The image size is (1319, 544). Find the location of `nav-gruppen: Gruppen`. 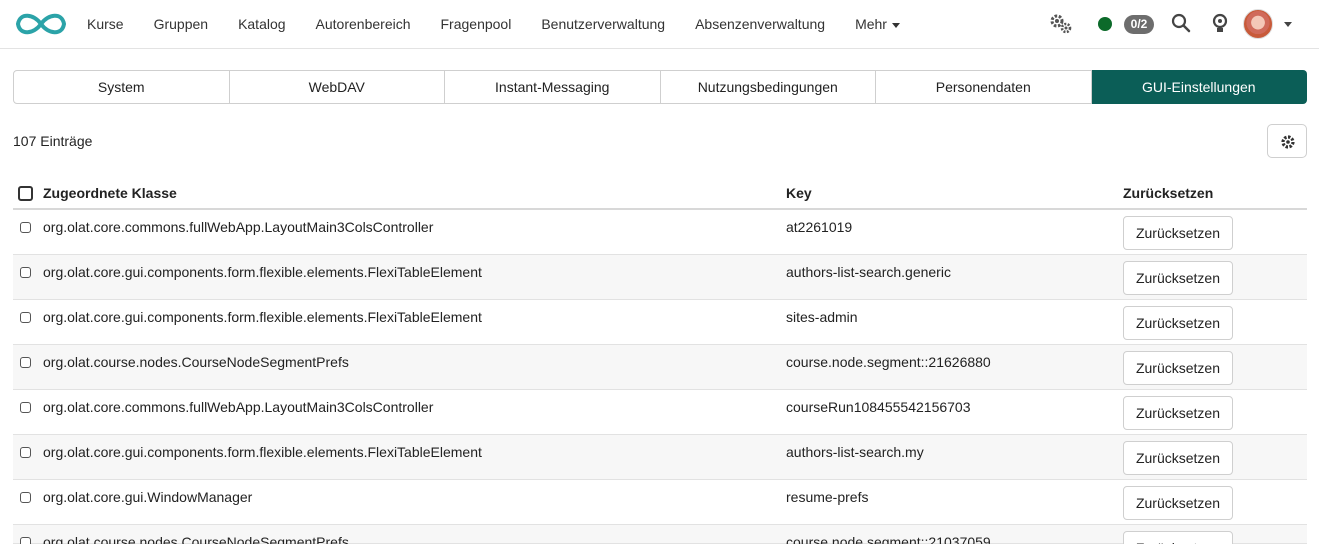

nav-gruppen: Gruppen is located at coordinates (181, 24).